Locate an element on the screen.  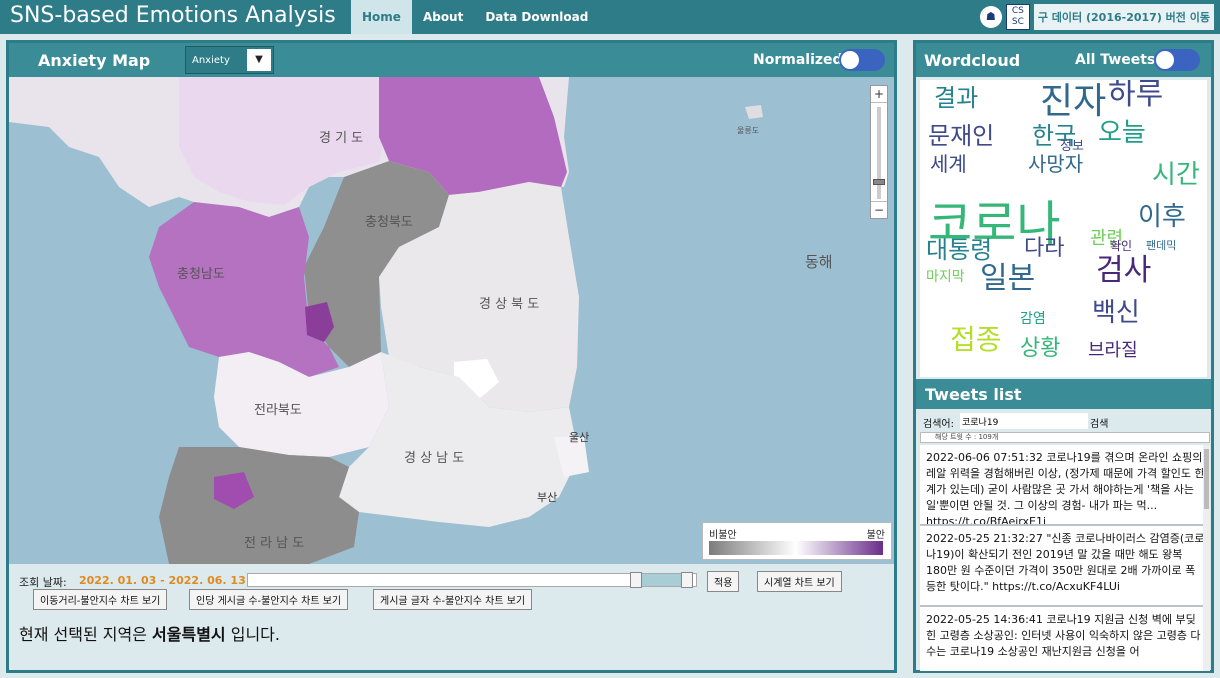
cssc-logo: CS SC is located at coordinates (1017, 17).